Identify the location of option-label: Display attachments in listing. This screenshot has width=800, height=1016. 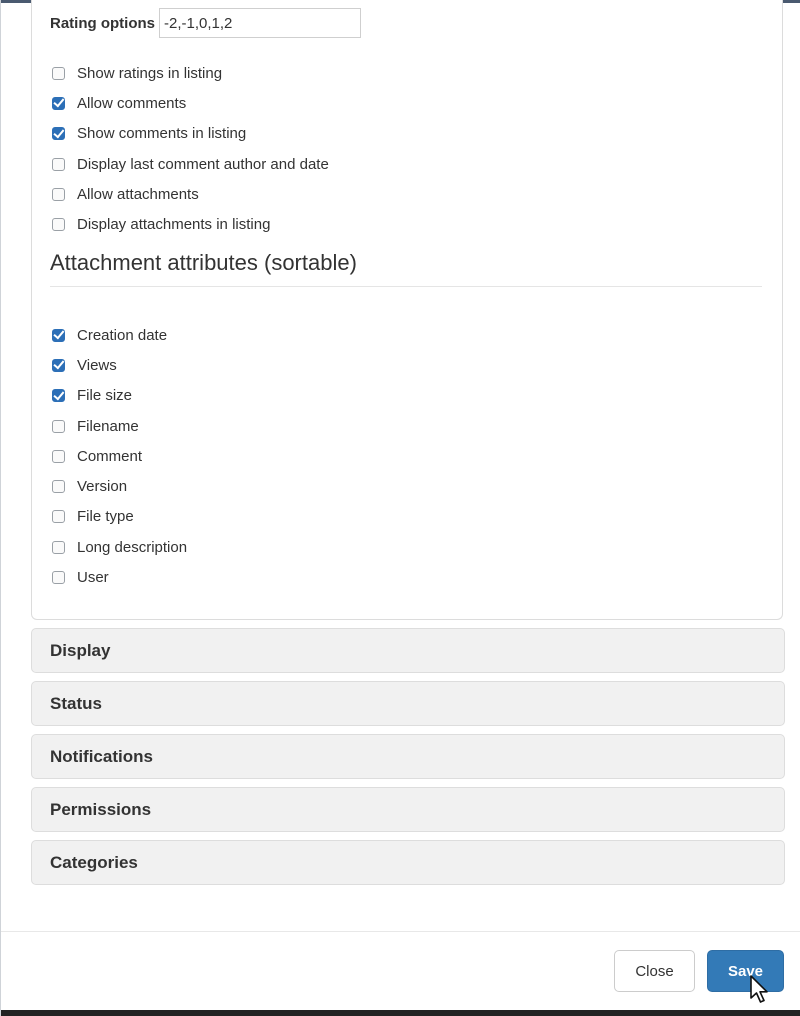
(174, 225).